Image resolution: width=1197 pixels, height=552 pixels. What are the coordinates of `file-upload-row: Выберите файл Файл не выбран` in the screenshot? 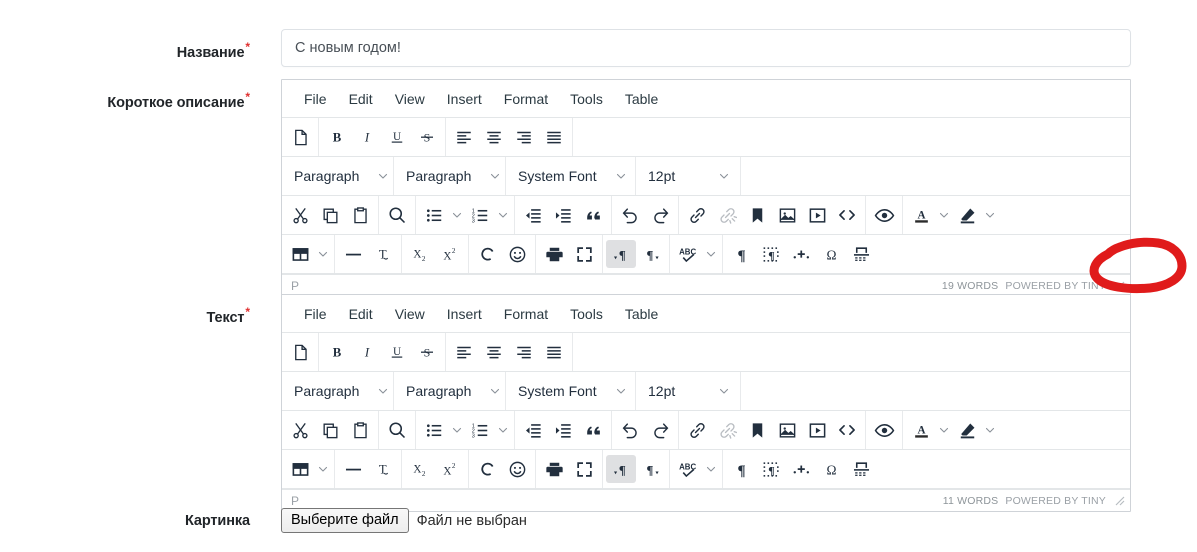 It's located at (404, 520).